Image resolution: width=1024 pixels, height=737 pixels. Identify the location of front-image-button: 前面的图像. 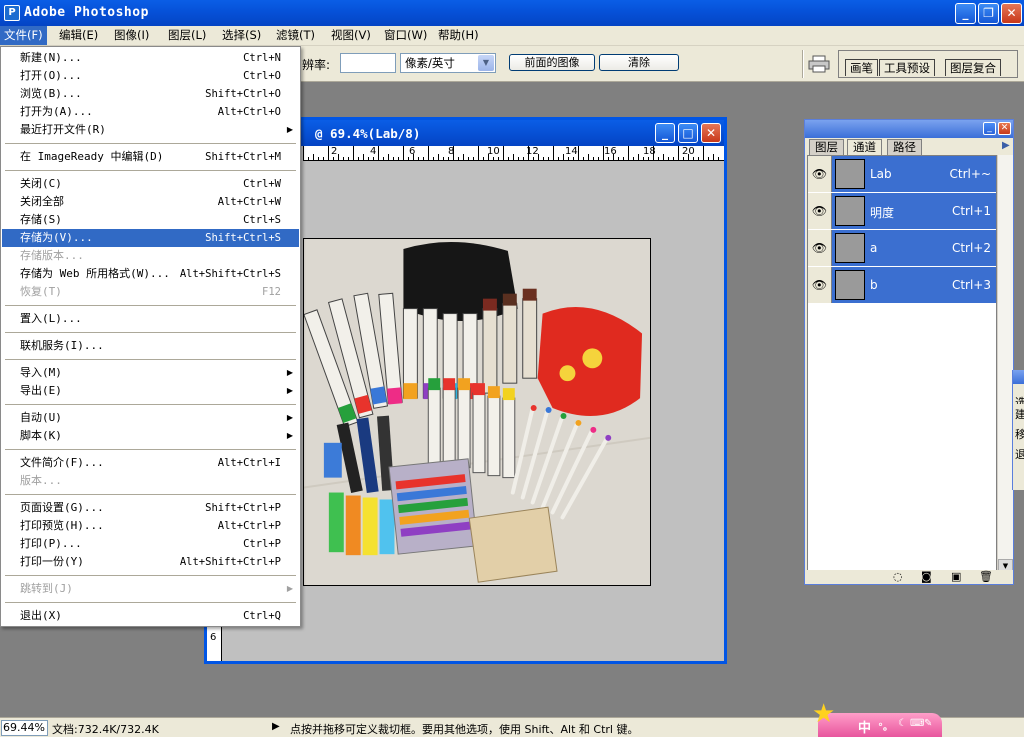
(552, 62).